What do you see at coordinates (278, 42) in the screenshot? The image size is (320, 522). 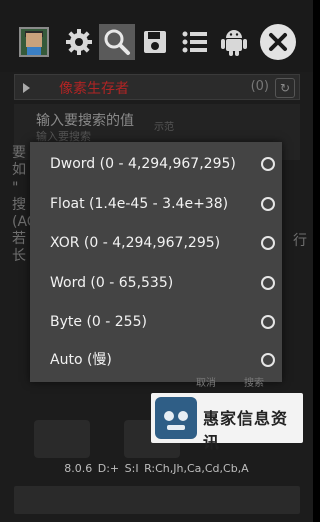 I see `close-icon` at bounding box center [278, 42].